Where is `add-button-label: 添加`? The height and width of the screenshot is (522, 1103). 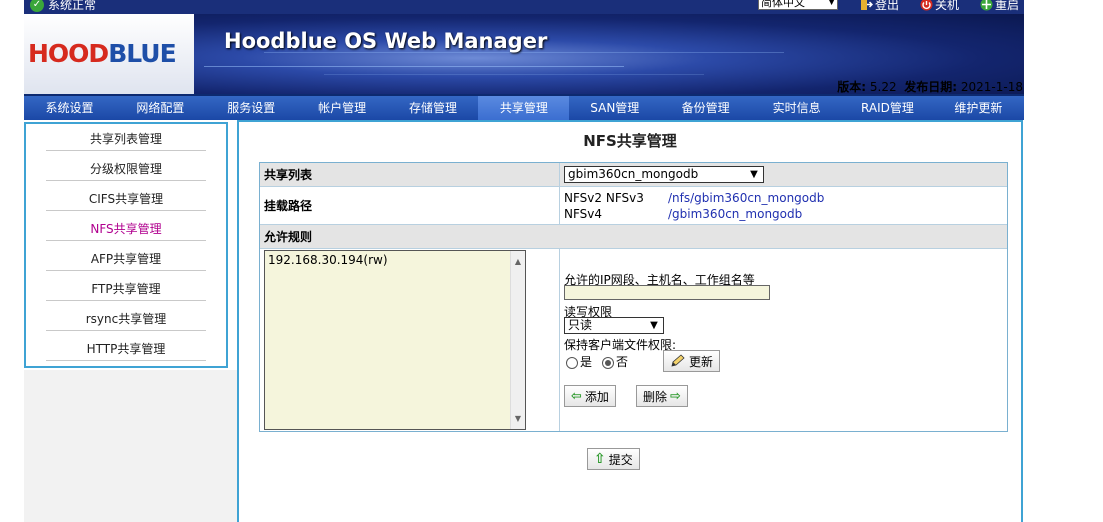
add-button-label: 添加 is located at coordinates (596, 396).